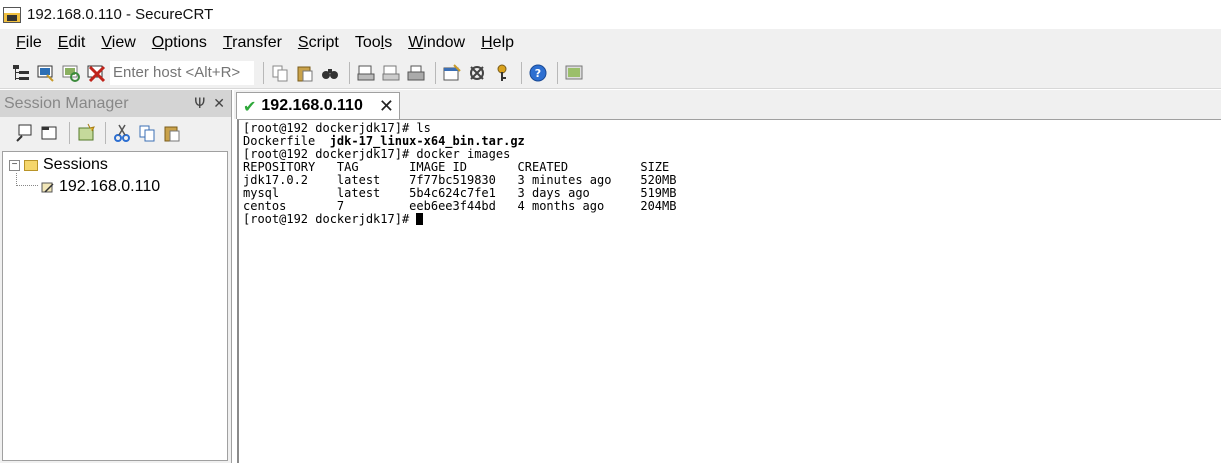 The image size is (1221, 463). I want to click on paste-session-icon, so click(172, 133).